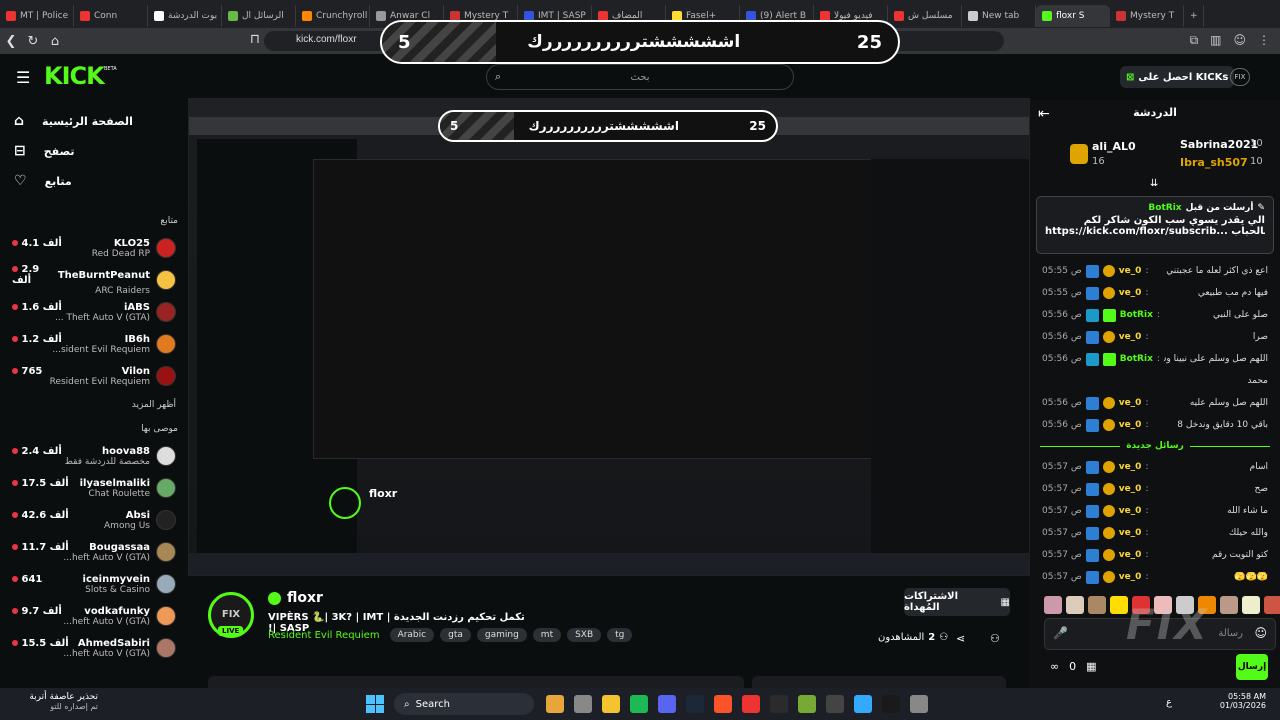 The height and width of the screenshot is (720, 1280). I want to click on share-icon: ⋖, so click(960, 638).